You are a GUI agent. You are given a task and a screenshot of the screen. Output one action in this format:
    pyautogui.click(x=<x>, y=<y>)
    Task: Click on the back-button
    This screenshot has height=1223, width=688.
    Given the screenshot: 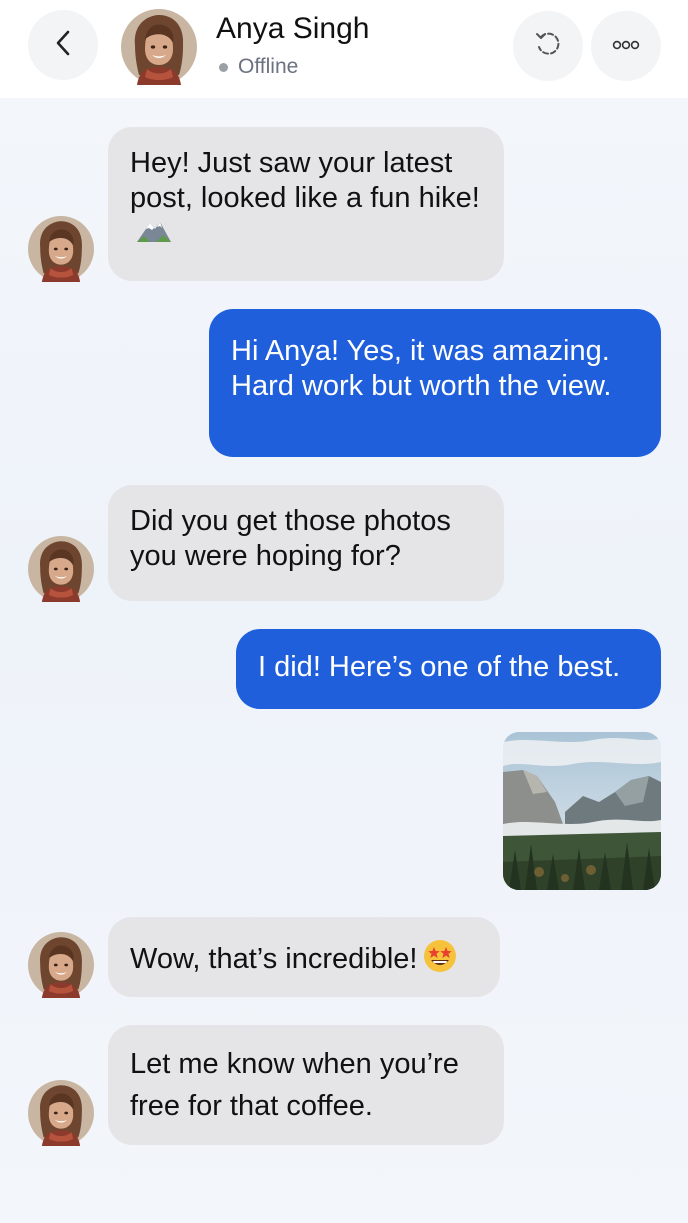 What is the action you would take?
    pyautogui.click(x=63, y=45)
    